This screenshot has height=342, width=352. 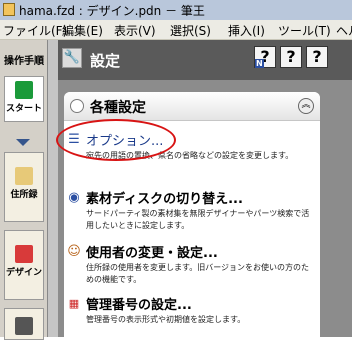 What do you see at coordinates (24, 187) in the screenshot?
I see `address-book-button: 住所録` at bounding box center [24, 187].